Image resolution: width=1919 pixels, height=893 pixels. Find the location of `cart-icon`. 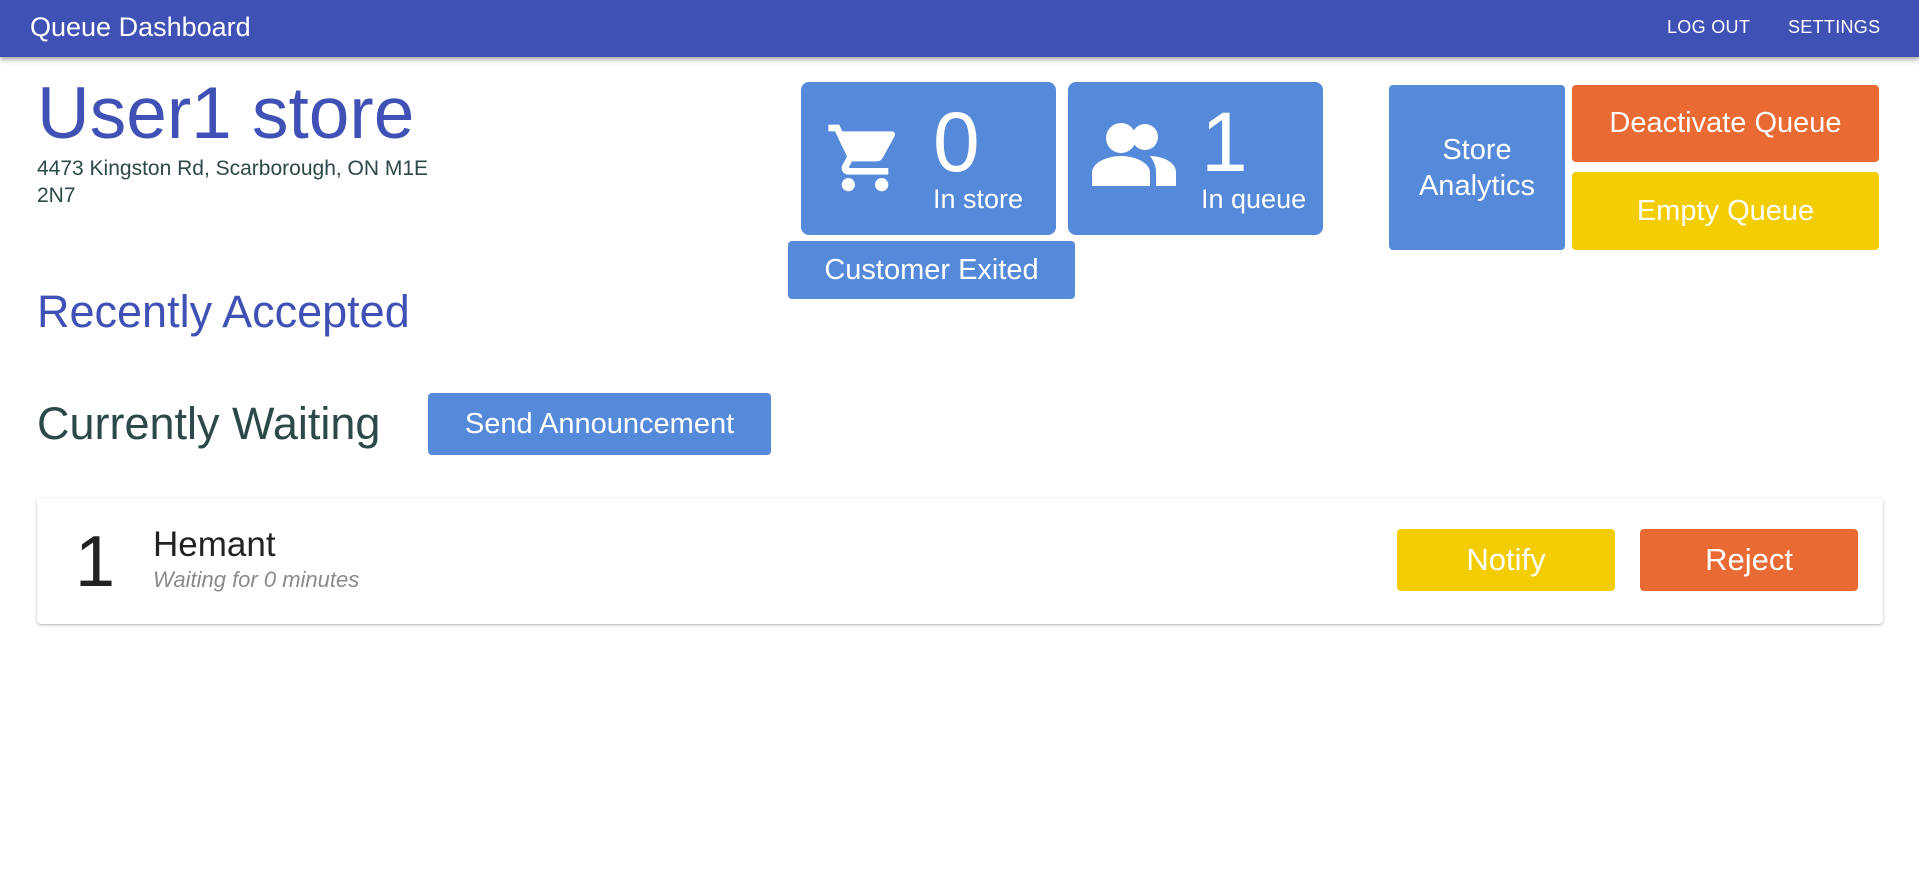

cart-icon is located at coordinates (862, 158).